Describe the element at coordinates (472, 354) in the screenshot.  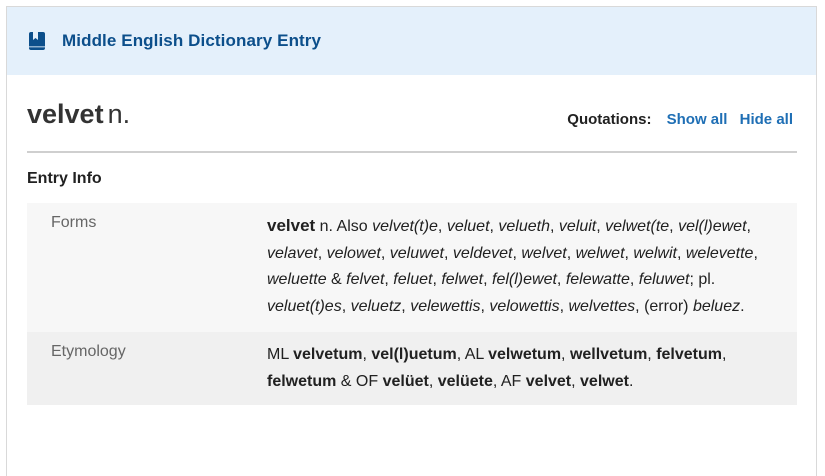
I see `etymology-segment: , AL` at that location.